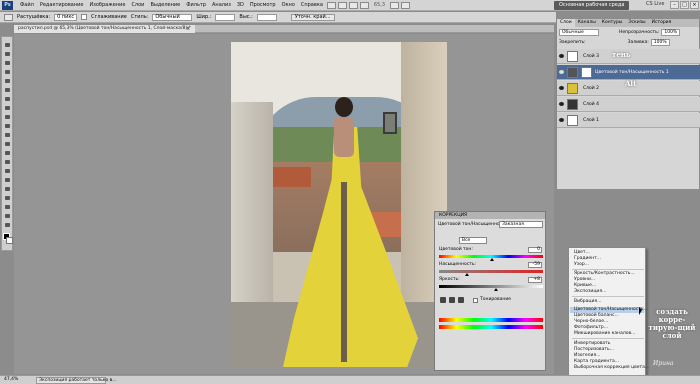 The image size is (700, 384). I want to click on background-color-swatch, so click(9, 240).